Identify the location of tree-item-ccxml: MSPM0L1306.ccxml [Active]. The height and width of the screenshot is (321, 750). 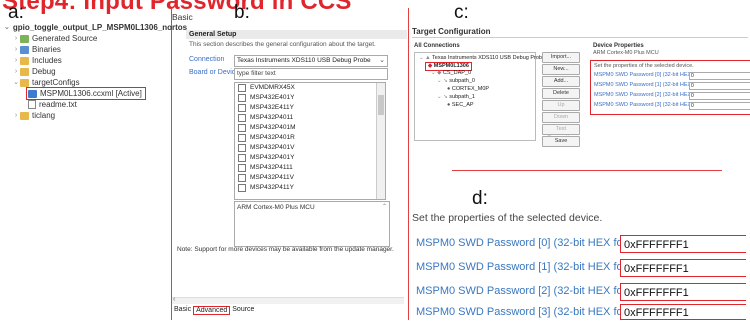
(88, 93).